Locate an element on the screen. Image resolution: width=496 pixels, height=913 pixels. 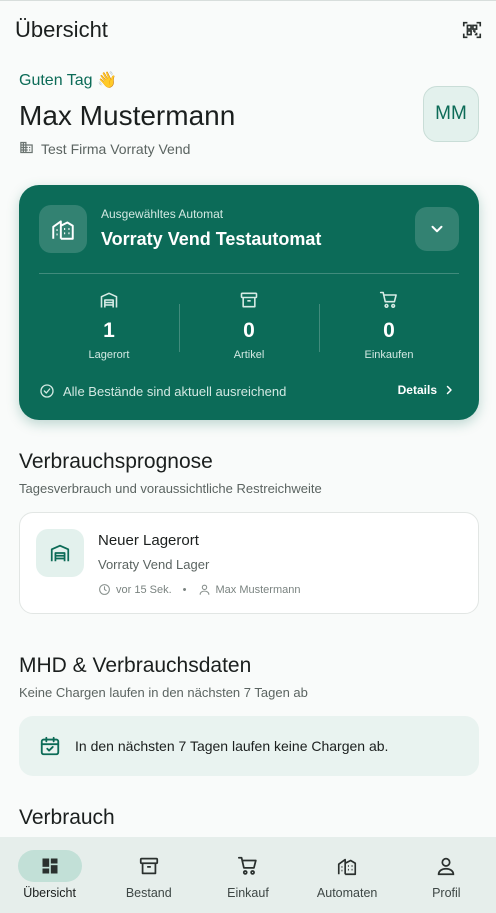
nav-item-einkauf: Einkauf is located at coordinates (248, 875).